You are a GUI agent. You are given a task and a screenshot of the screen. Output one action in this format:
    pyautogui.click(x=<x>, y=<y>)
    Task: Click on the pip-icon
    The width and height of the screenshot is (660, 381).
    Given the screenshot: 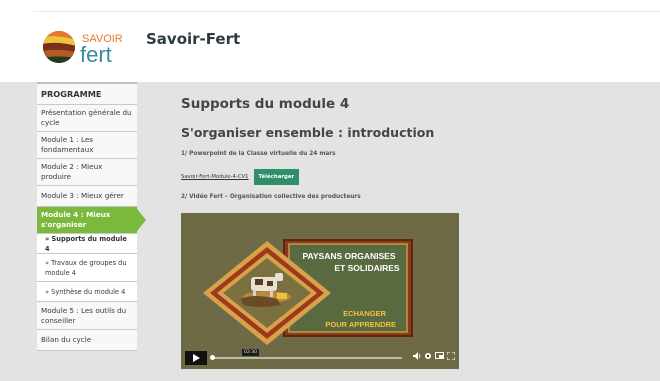 What is the action you would take?
    pyautogui.click(x=439, y=356)
    